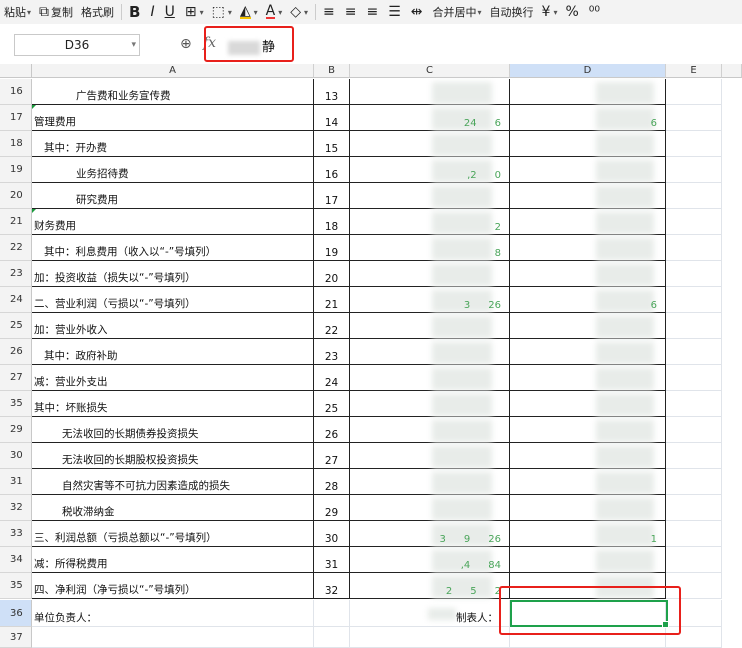 Image resolution: width=742 pixels, height=648 pixels. Describe the element at coordinates (572, 12) in the screenshot. I see `percent-button: %` at that location.